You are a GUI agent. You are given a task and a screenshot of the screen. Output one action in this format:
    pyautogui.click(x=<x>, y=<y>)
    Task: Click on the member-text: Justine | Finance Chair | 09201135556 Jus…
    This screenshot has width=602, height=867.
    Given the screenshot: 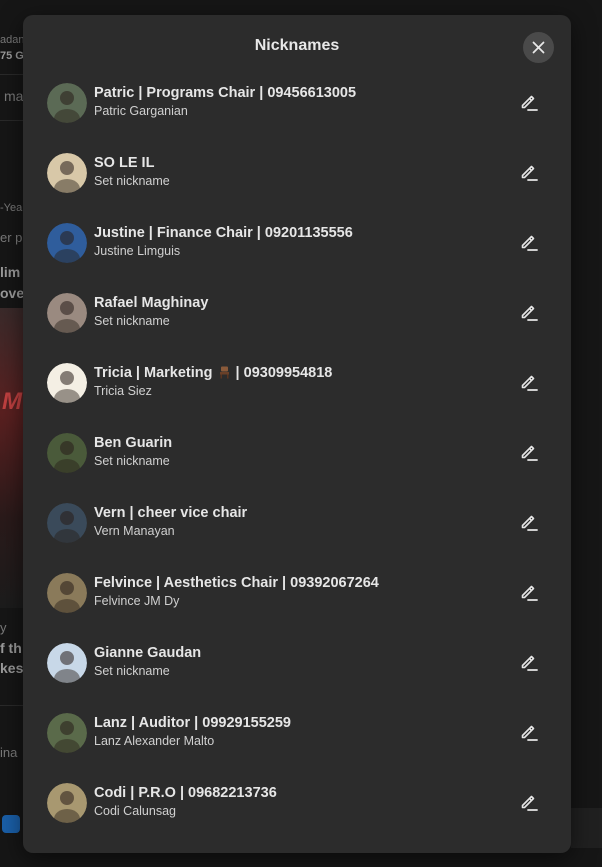 What is the action you would take?
    pyautogui.click(x=302, y=242)
    